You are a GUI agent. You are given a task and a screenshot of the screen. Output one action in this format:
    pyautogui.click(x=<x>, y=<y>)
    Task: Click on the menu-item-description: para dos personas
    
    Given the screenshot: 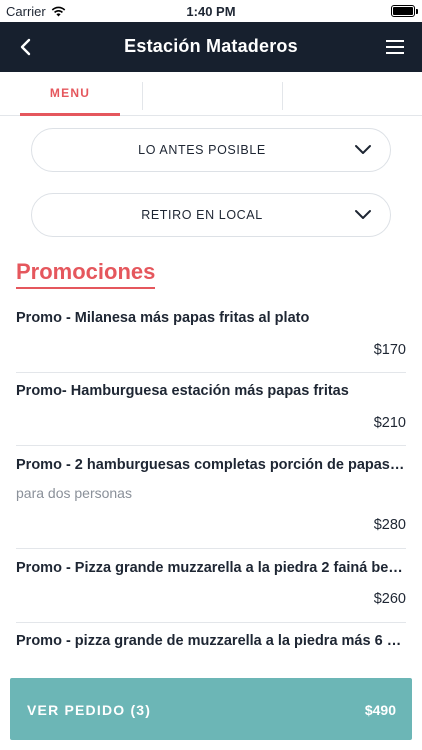 What is the action you would take?
    pyautogui.click(x=74, y=493)
    